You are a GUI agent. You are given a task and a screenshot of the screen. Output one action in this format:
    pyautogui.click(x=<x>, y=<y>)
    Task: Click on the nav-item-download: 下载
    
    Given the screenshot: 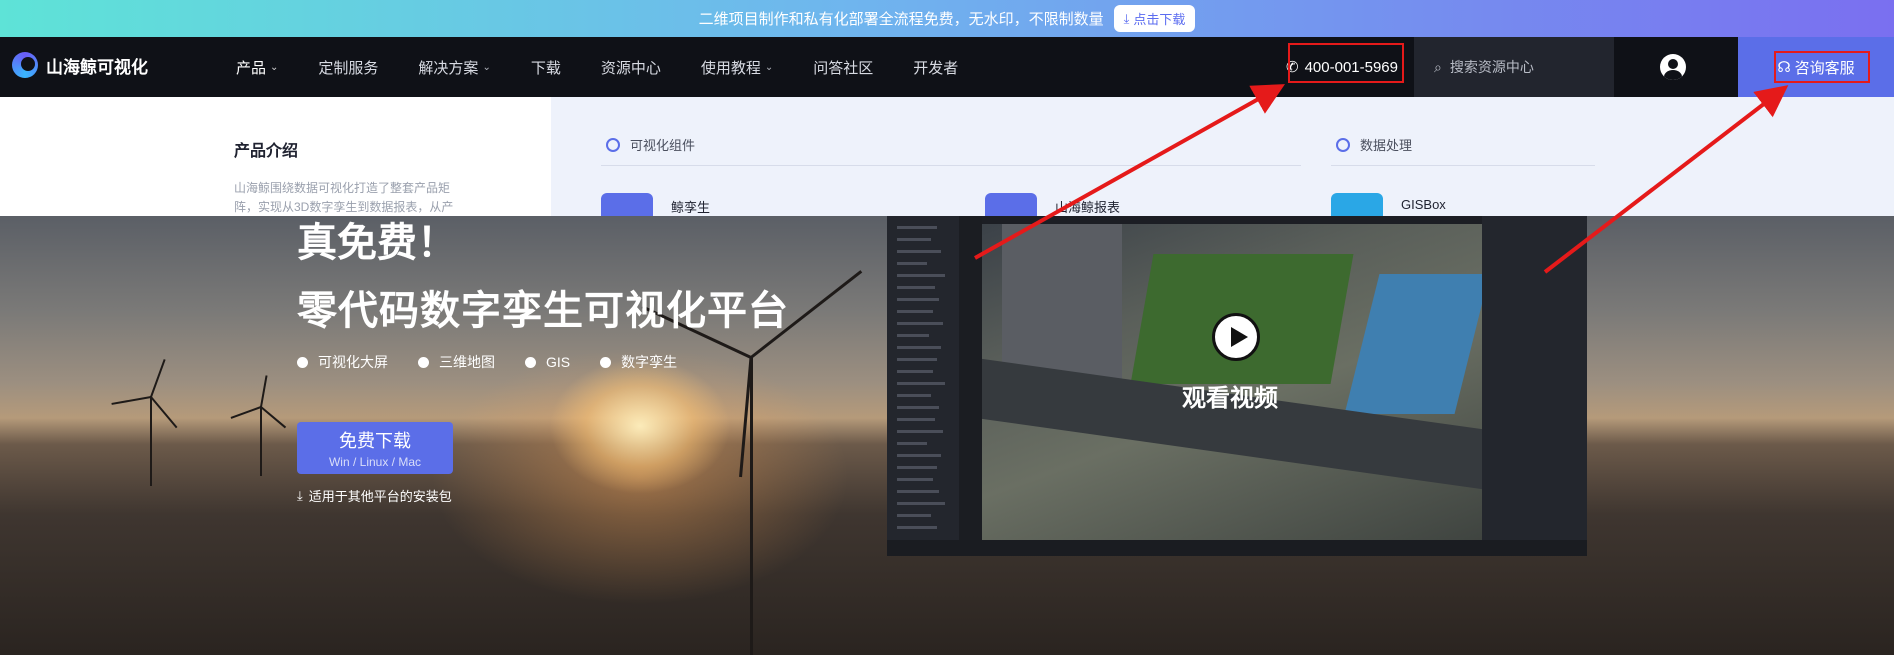 What is the action you would take?
    pyautogui.click(x=546, y=67)
    